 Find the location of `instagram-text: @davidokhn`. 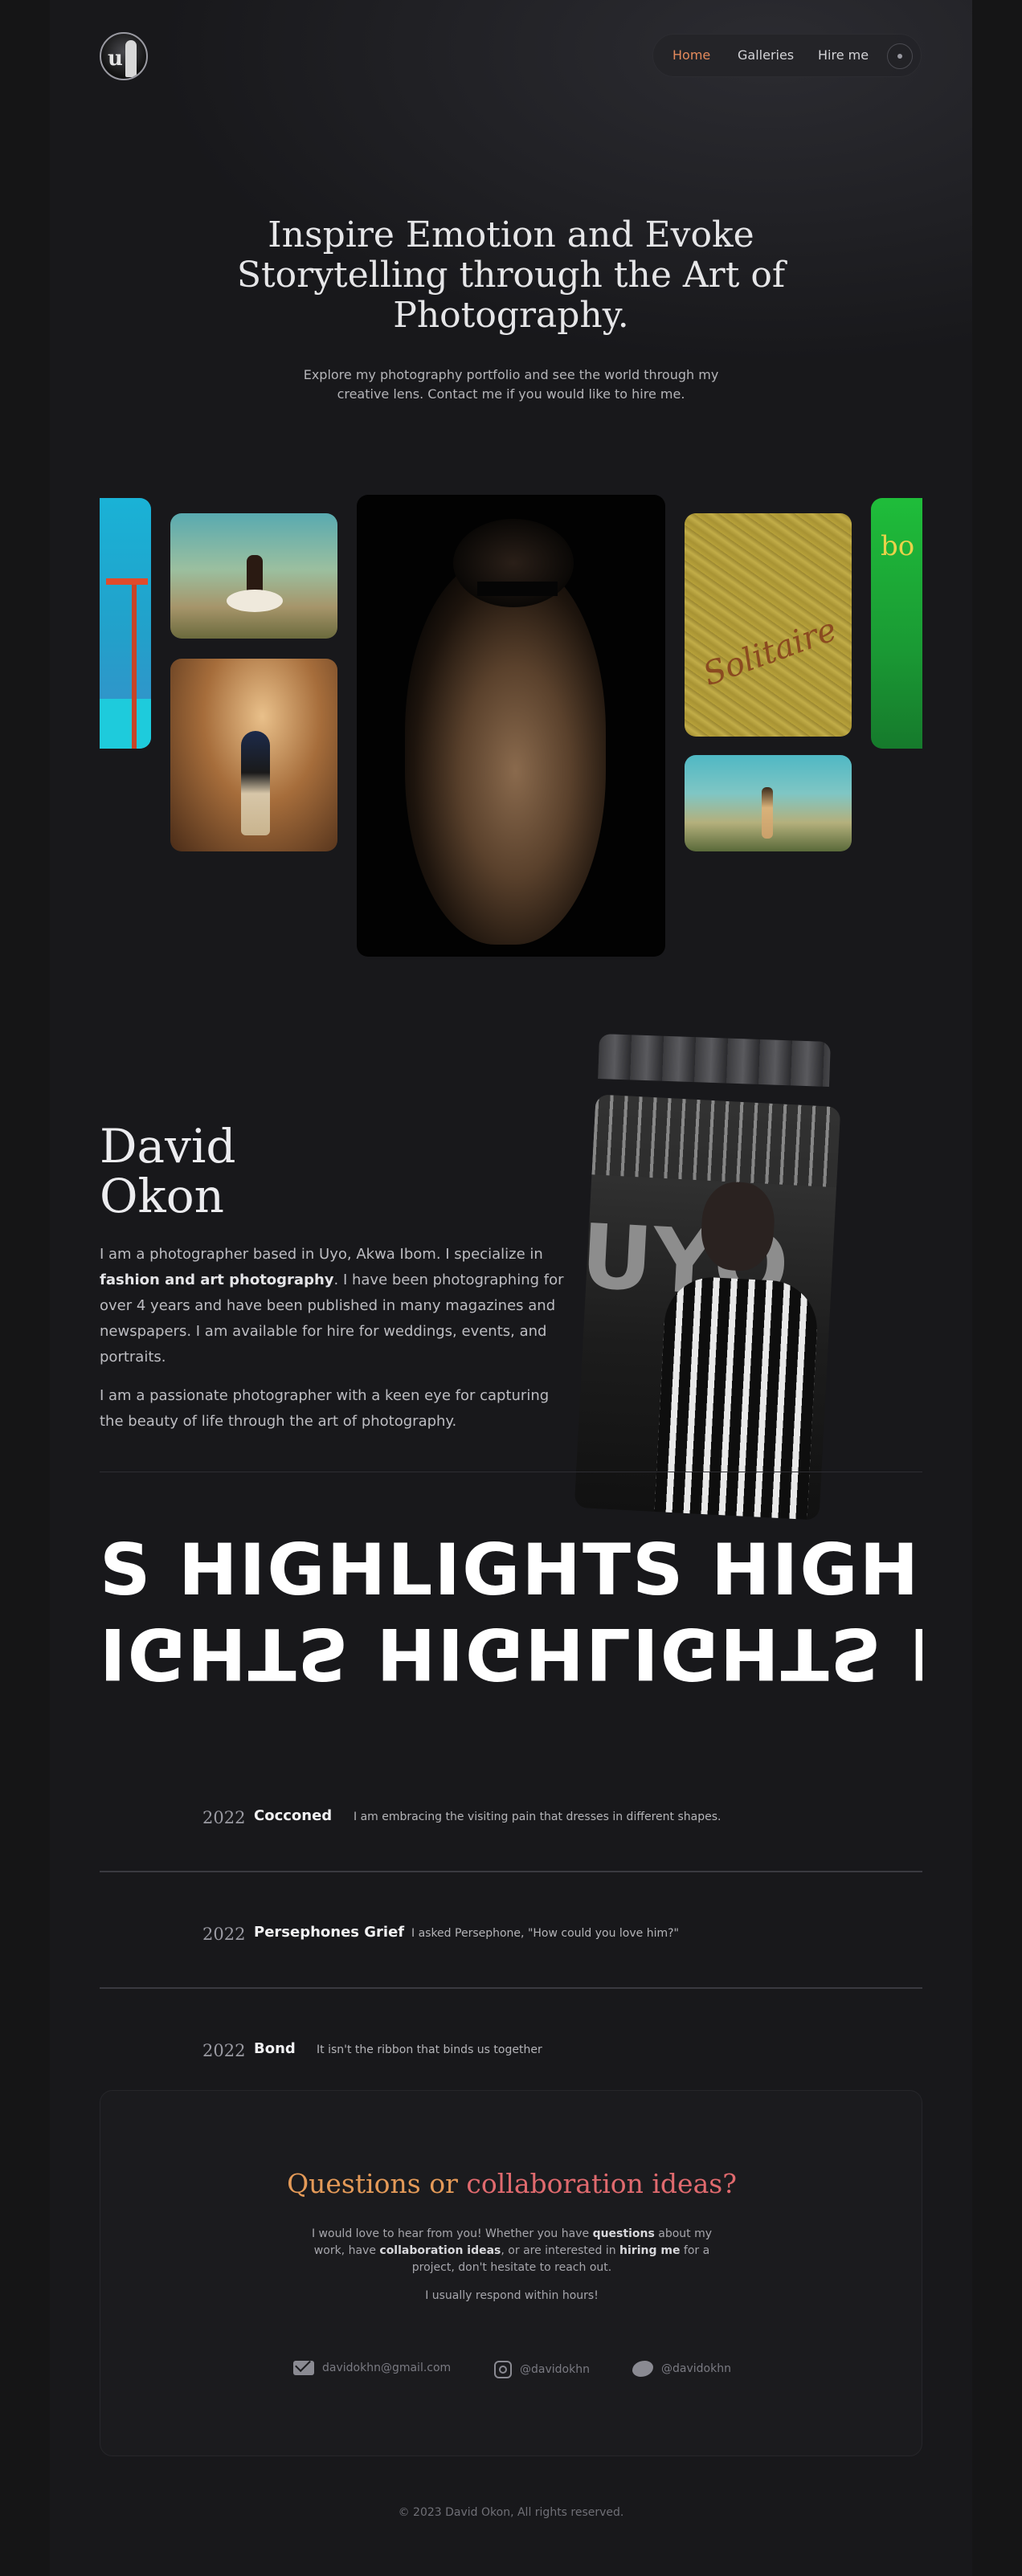

instagram-text: @davidokhn is located at coordinates (555, 2369).